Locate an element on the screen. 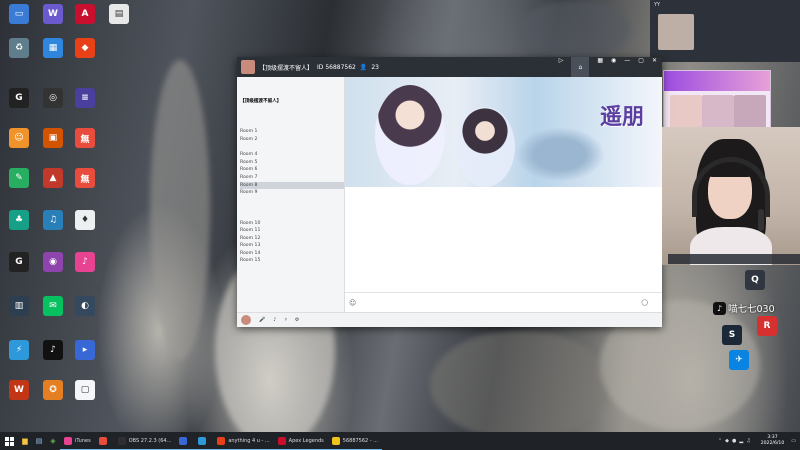 The image size is (800, 450). taskbar-app-button: Apex Legends is located at coordinates (300, 441).